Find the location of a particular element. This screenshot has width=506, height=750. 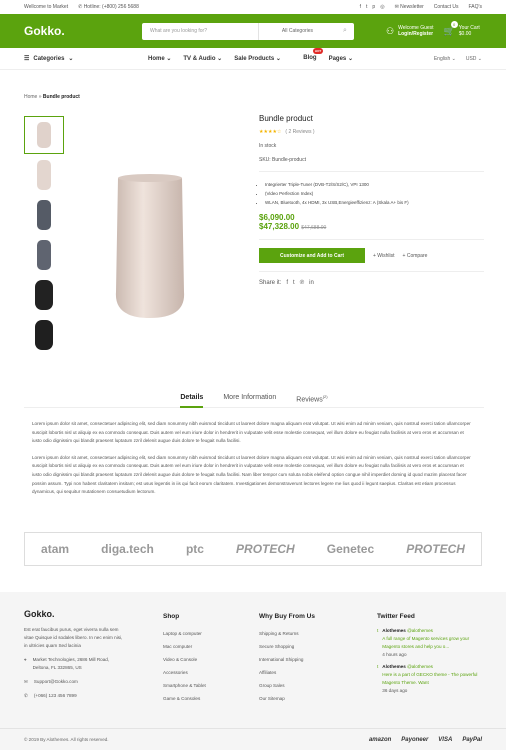

compare-button: + Compare is located at coordinates (415, 256).